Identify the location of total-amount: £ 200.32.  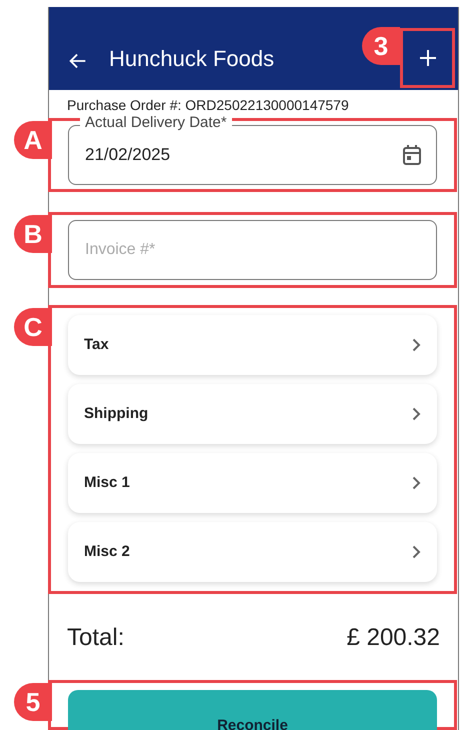
(393, 638).